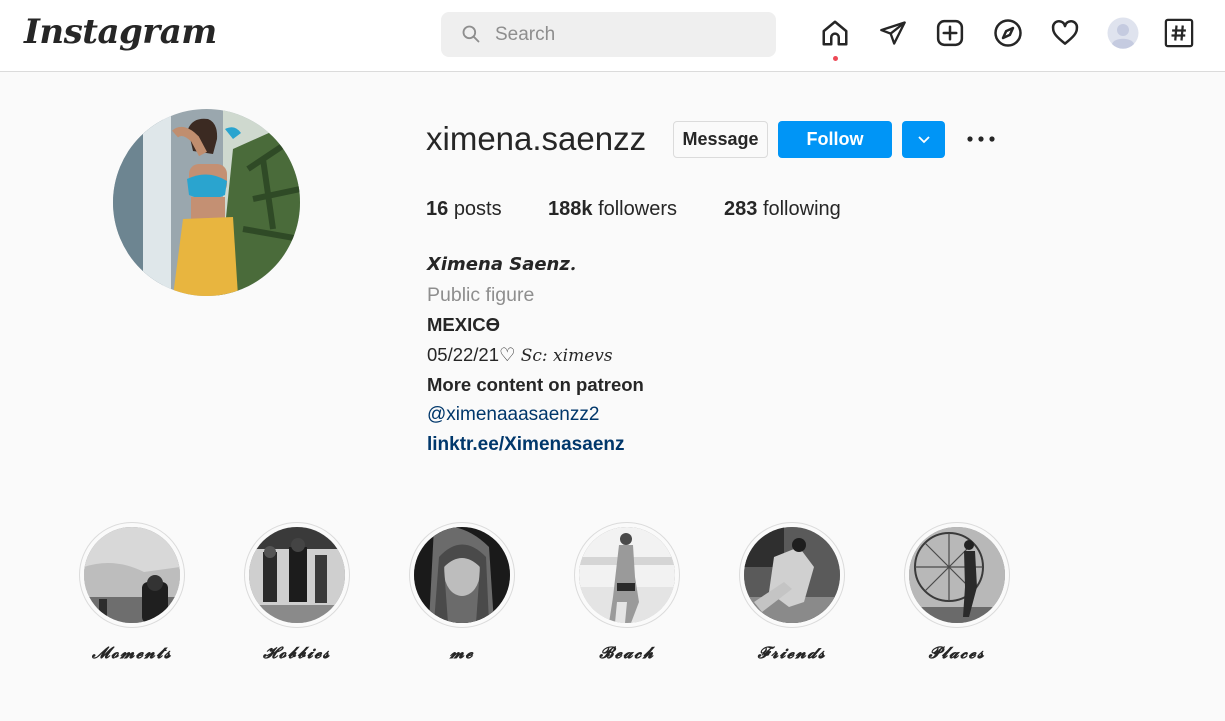 Image resolution: width=1225 pixels, height=721 pixels. Describe the element at coordinates (481, 295) in the screenshot. I see `profile-category: Public figure` at that location.